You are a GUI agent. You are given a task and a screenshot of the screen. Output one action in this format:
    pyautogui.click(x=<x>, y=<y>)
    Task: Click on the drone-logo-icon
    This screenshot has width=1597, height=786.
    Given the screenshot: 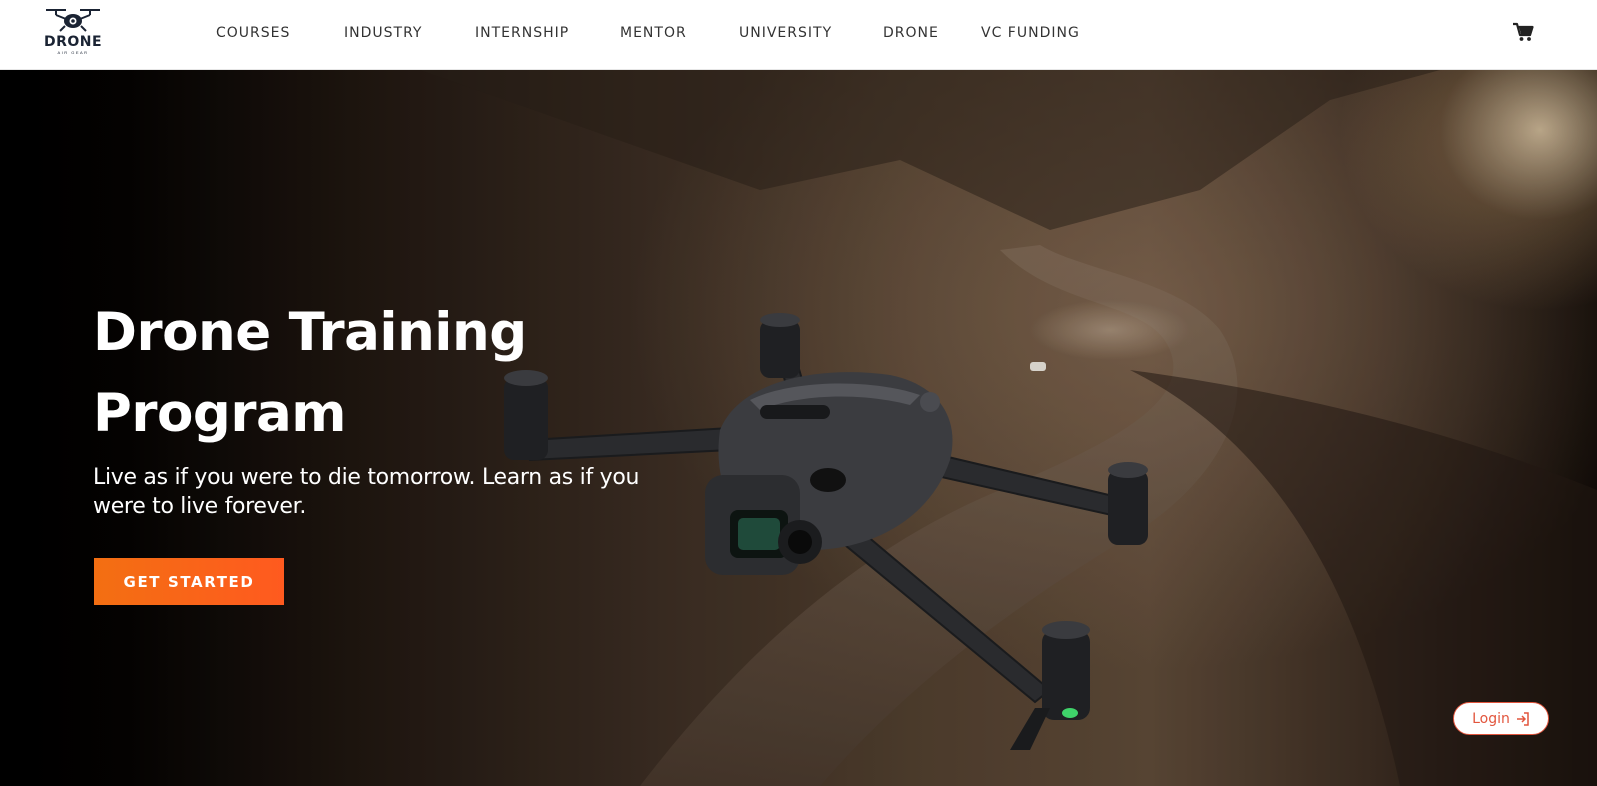 What is the action you would take?
    pyautogui.click(x=73, y=20)
    